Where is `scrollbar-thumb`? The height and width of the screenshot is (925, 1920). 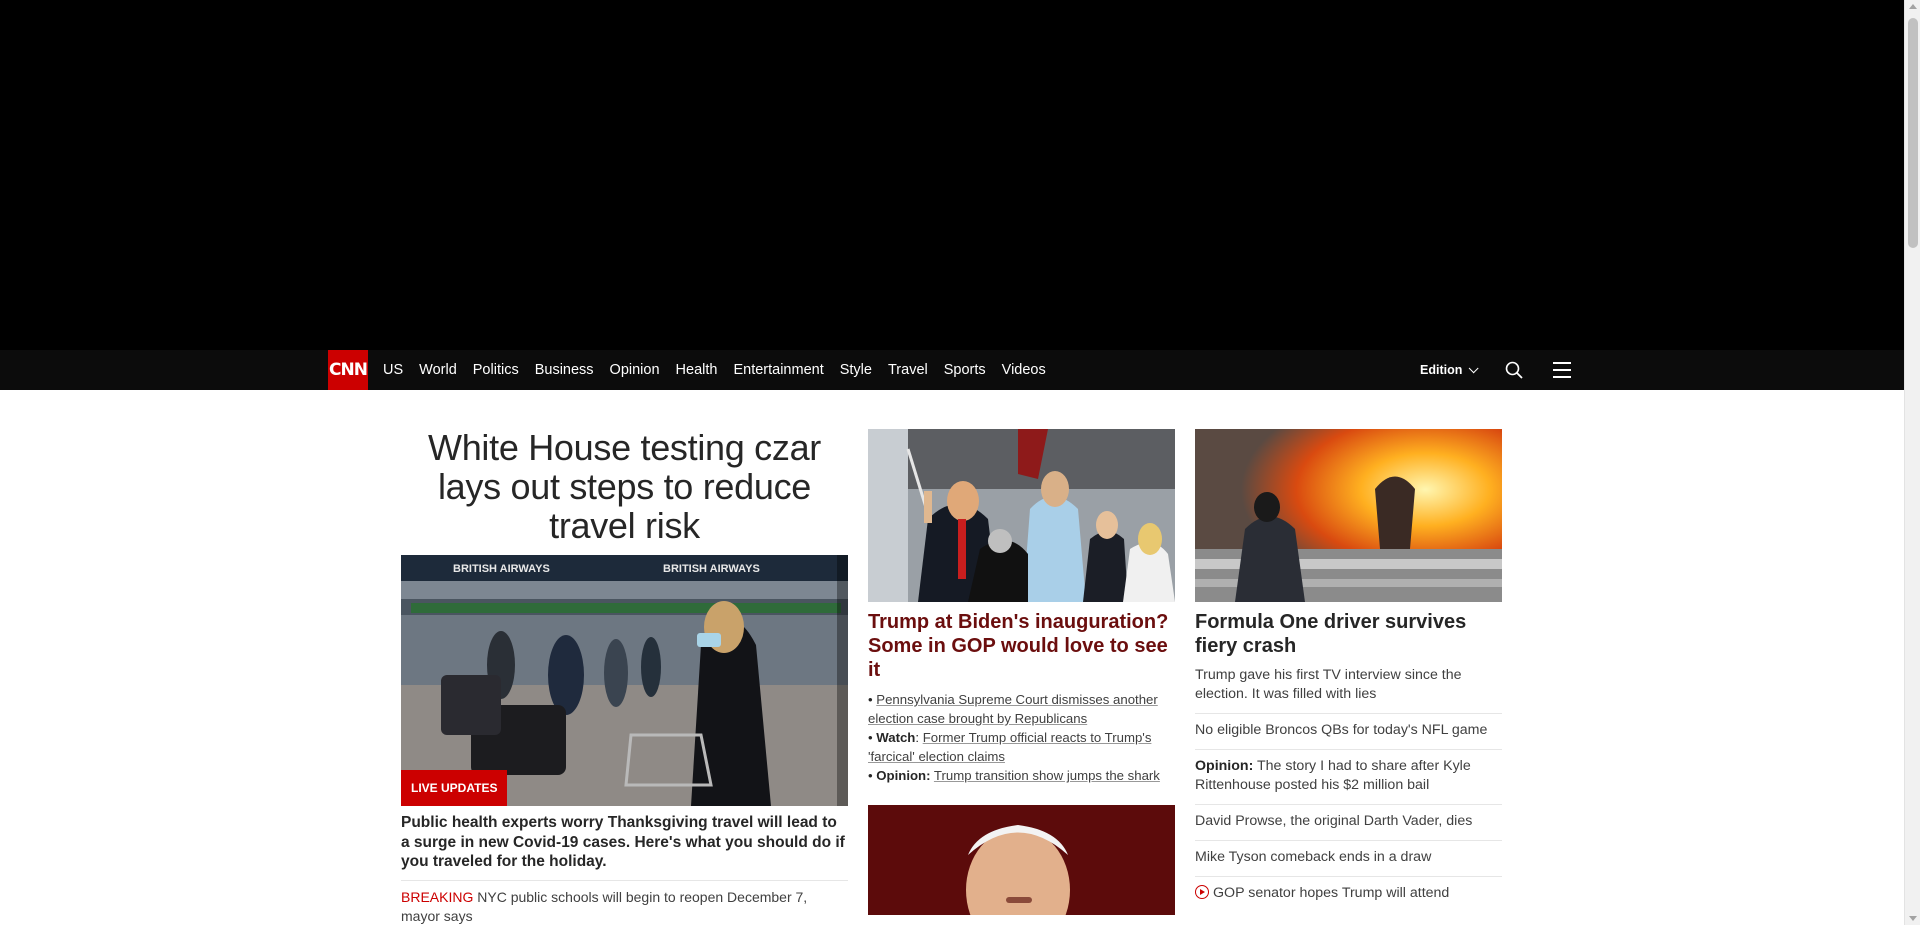
scrollbar-thumb is located at coordinates (1913, 133).